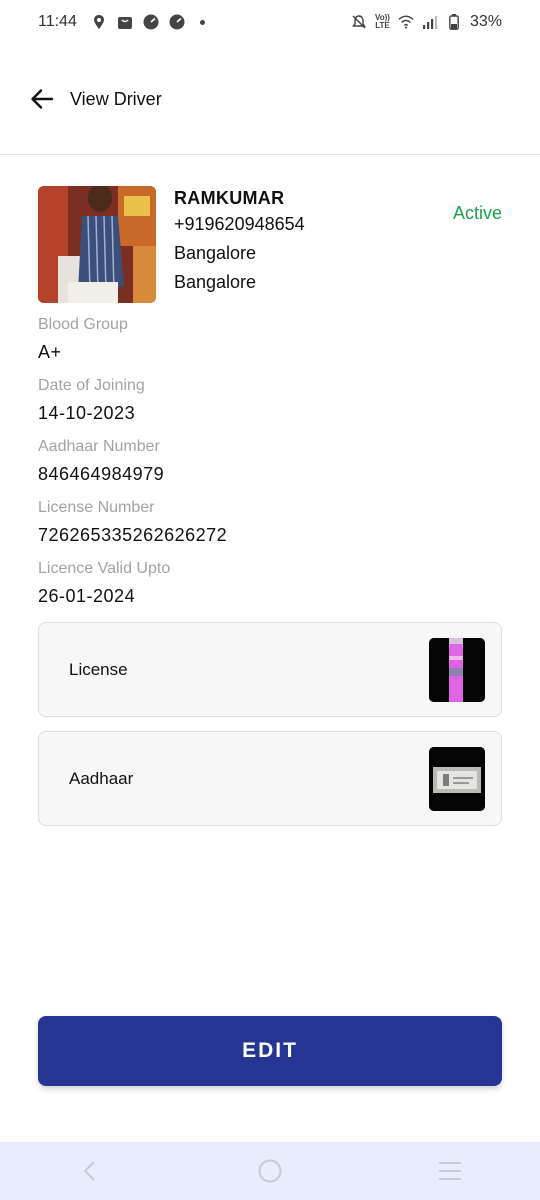 The image size is (540, 1200). What do you see at coordinates (454, 22) in the screenshot?
I see `battery-icon` at bounding box center [454, 22].